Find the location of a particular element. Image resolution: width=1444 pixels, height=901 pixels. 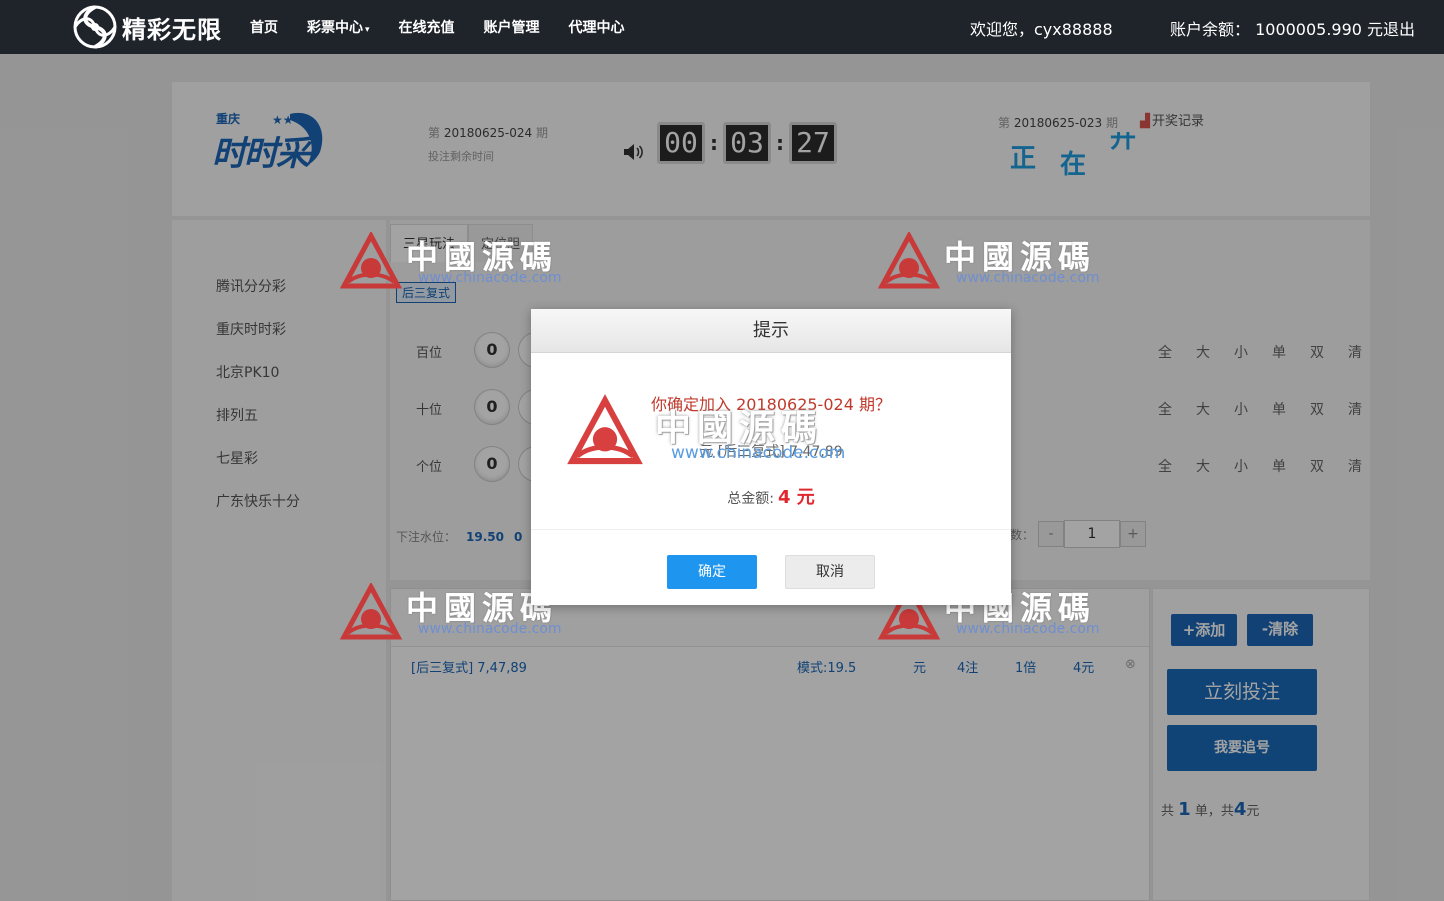

brand-name: 精彩无限 is located at coordinates (172, 29).